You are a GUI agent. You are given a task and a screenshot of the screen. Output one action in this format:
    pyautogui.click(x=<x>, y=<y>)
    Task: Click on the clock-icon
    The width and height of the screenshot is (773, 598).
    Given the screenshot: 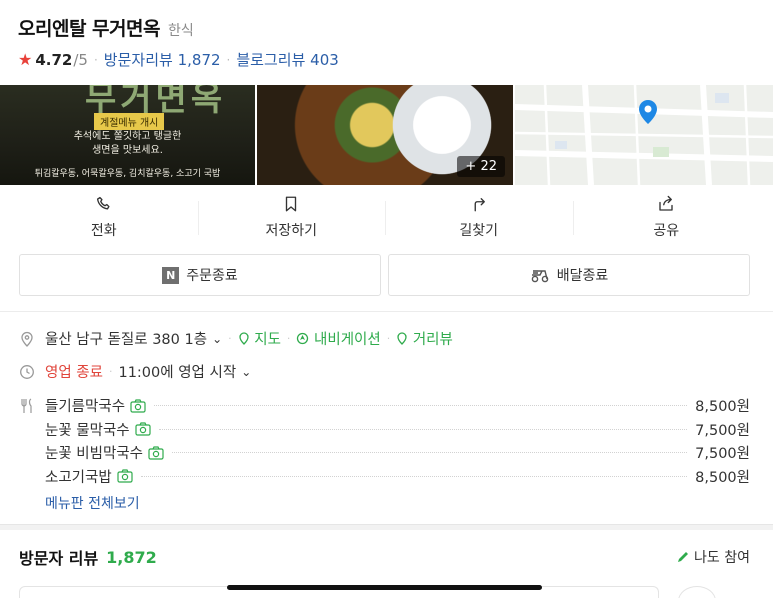 What is the action you would take?
    pyautogui.click(x=27, y=371)
    